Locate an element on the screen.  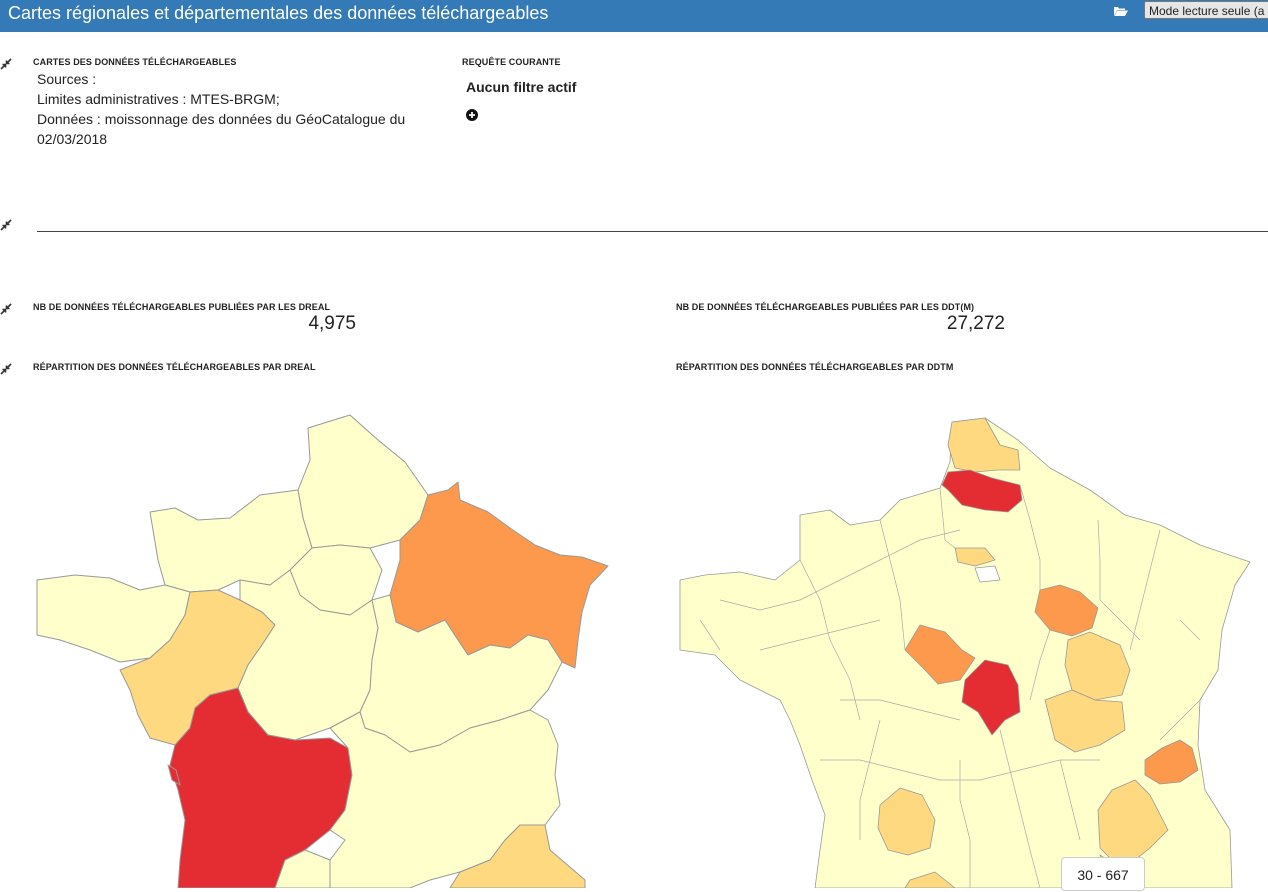
sources-line: Sources : is located at coordinates (67, 79).